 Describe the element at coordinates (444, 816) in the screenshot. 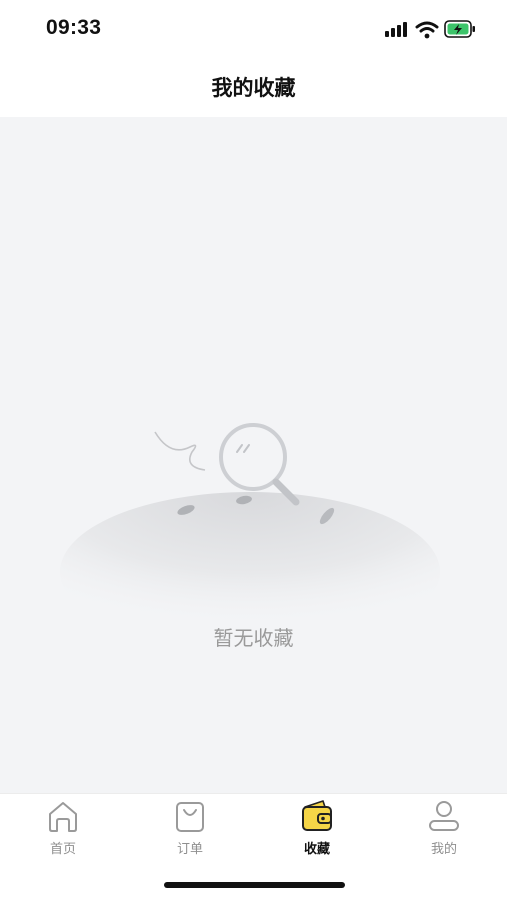

I see `user-icon` at that location.